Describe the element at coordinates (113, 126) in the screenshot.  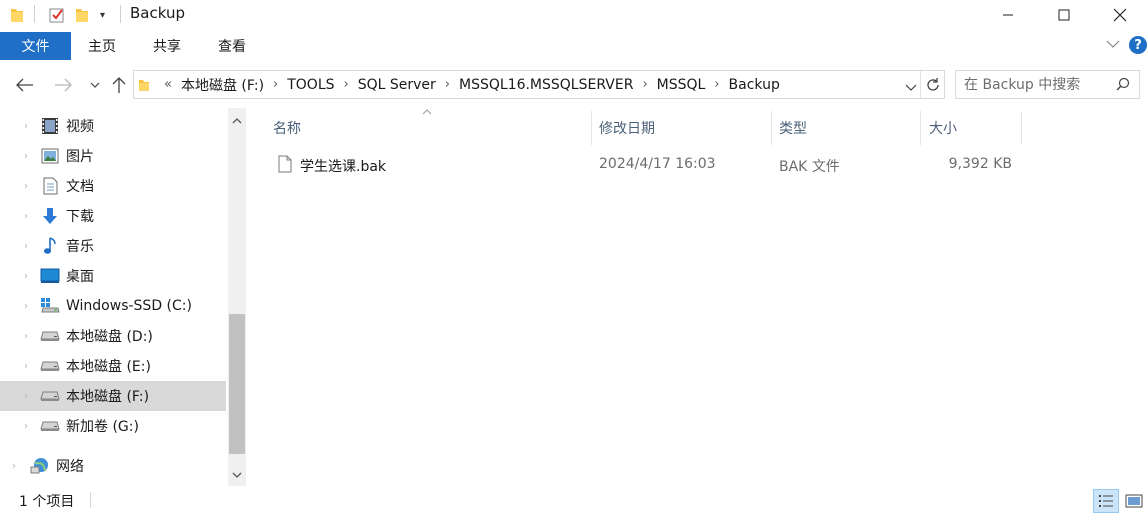
I see `sidebar-item-videos: › 视频` at that location.